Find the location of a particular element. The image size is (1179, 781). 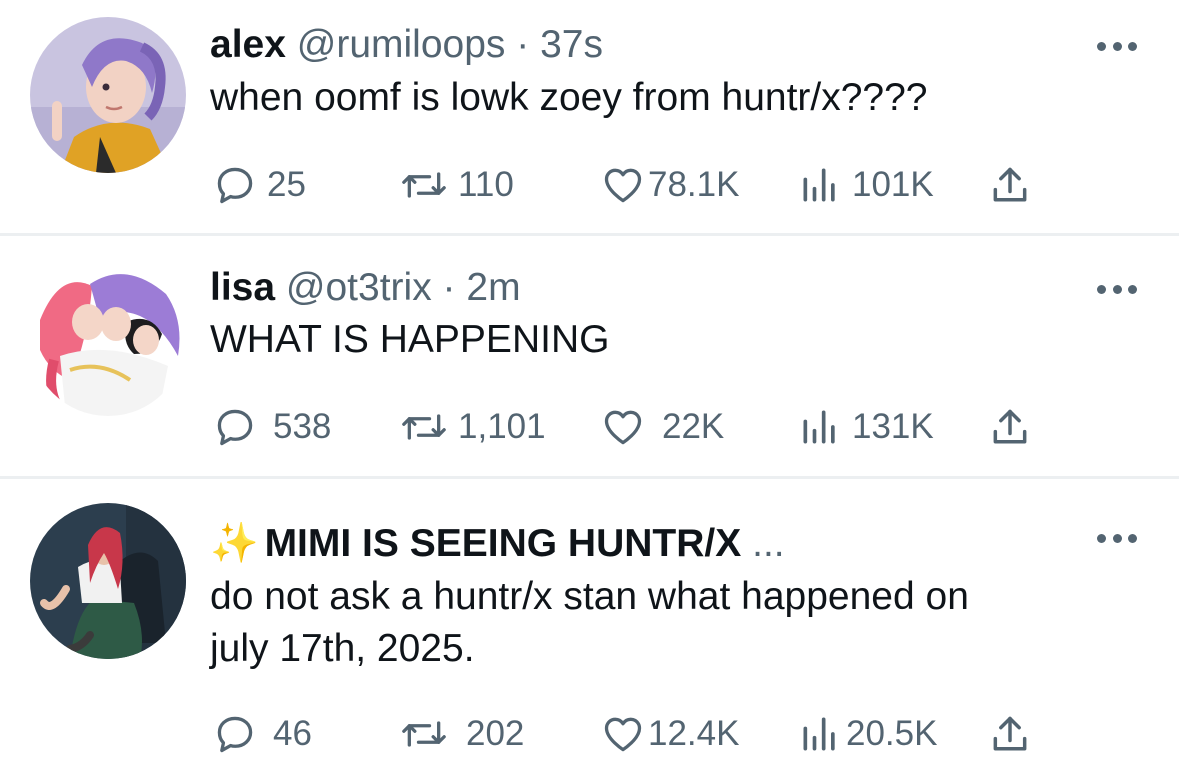

username: @ot3trix is located at coordinates (359, 287).